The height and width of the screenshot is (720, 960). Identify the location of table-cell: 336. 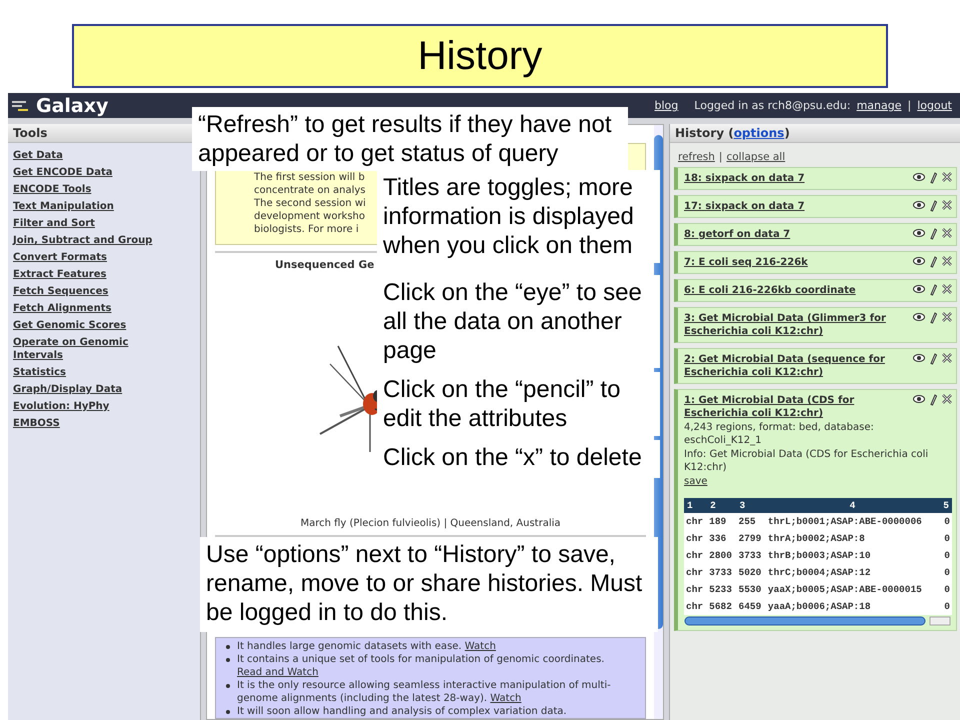
(722, 538).